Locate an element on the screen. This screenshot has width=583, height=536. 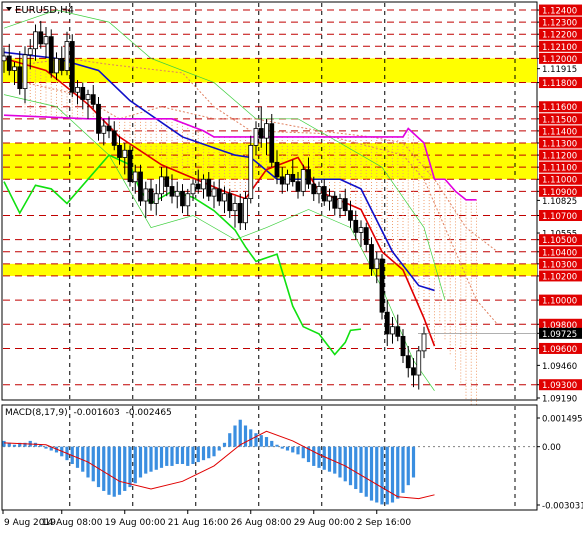
yellow-zone is located at coordinates (270, 269).